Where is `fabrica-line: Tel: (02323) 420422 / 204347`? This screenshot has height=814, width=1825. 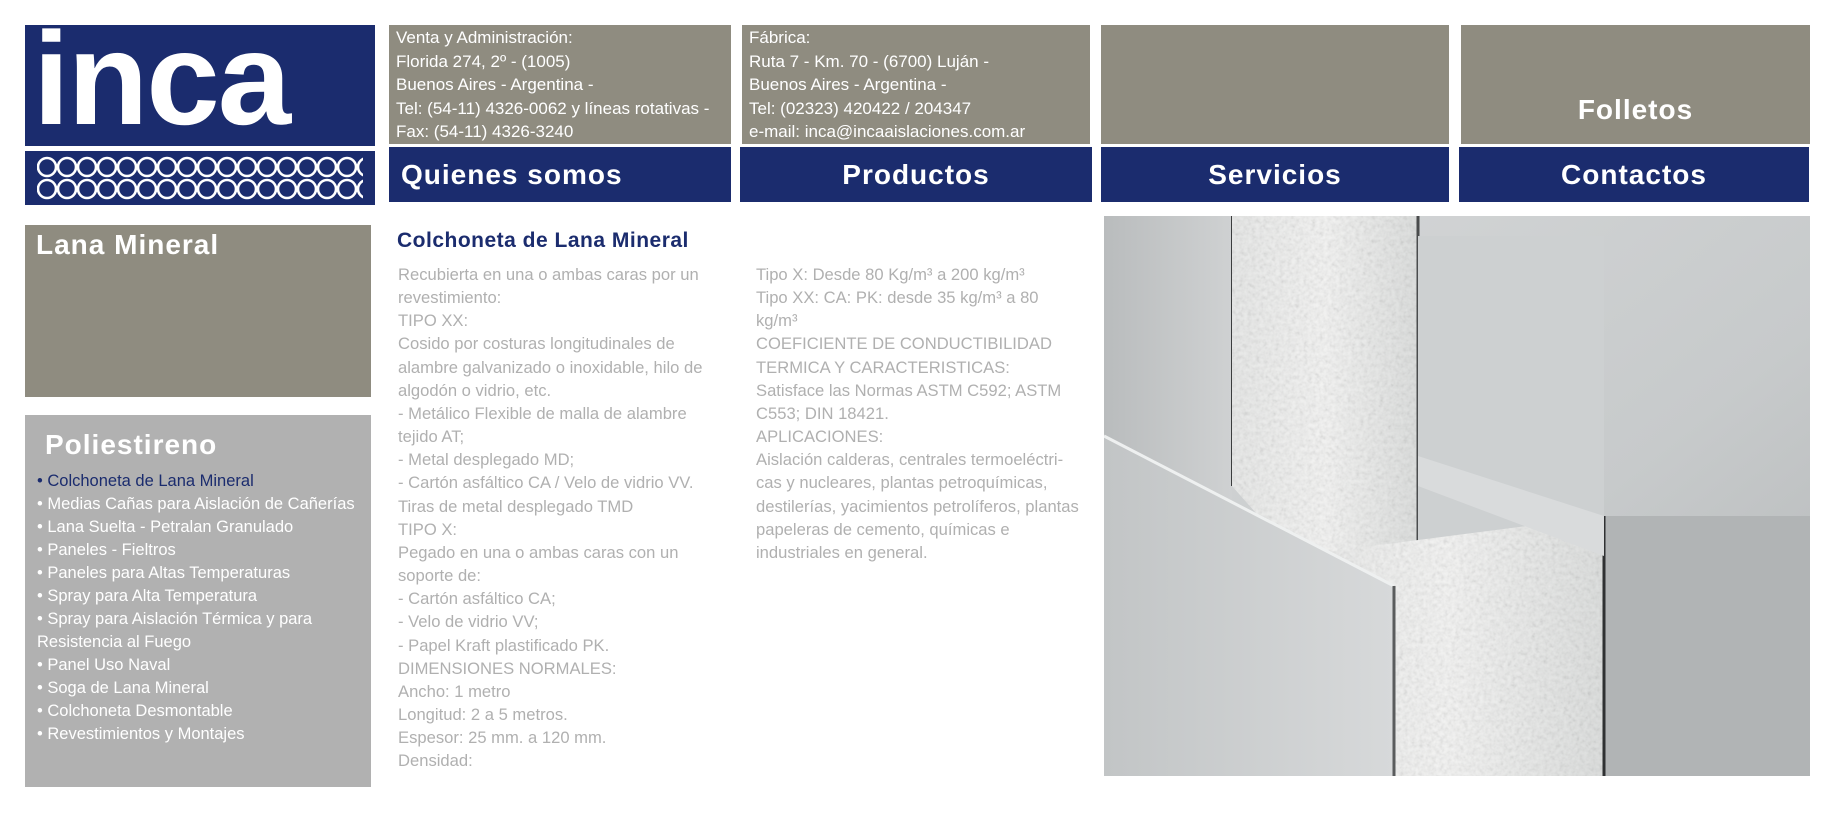
fabrica-line: Tel: (02323) 420422 / 204347 is located at coordinates (860, 108).